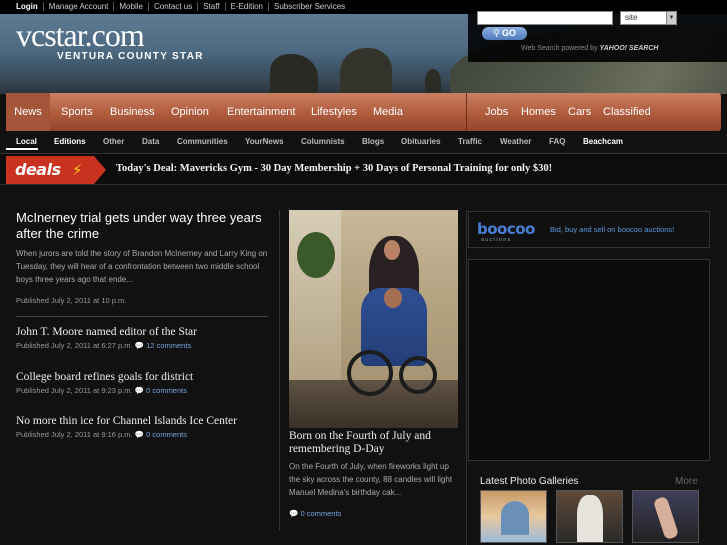 This screenshot has height=545, width=727. What do you see at coordinates (388, 112) in the screenshot?
I see `nav-media: Media` at bounding box center [388, 112].